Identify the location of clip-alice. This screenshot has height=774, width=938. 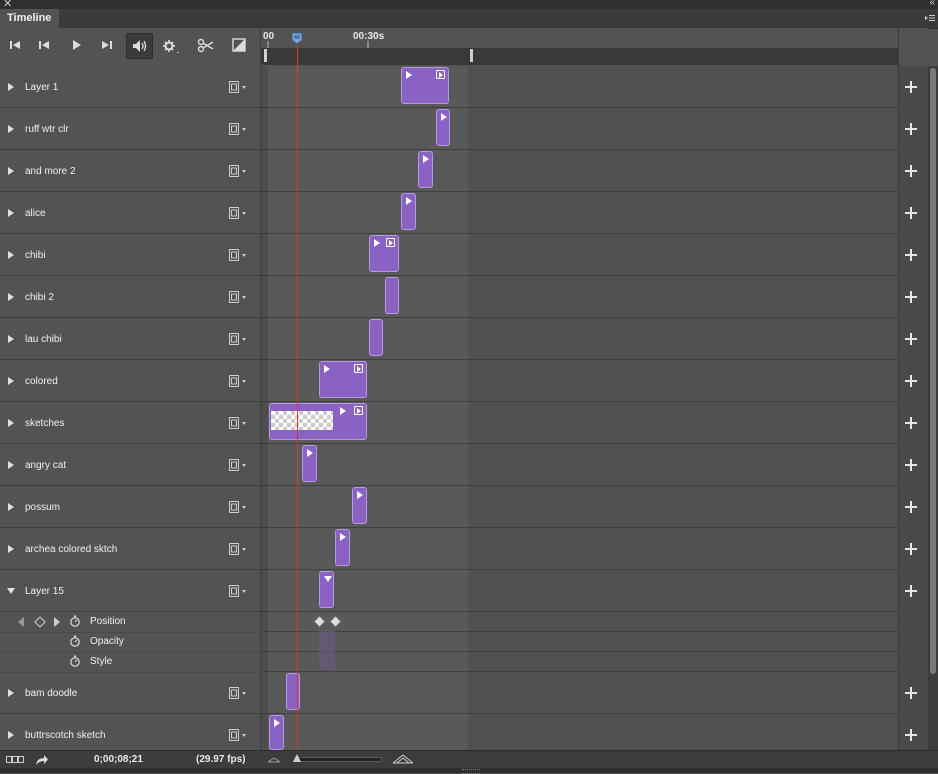
(408, 211).